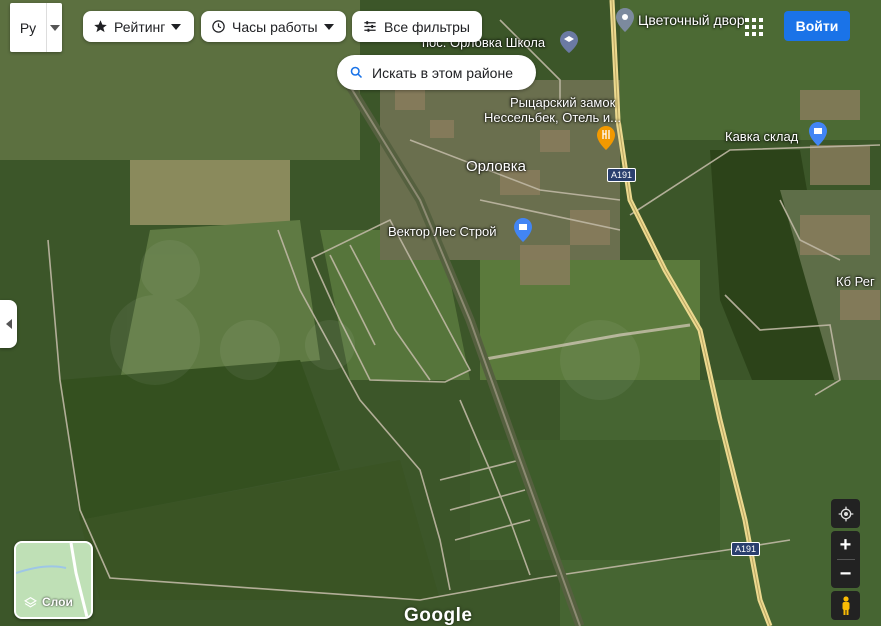 The image size is (881, 626). Describe the element at coordinates (818, 134) in the screenshot. I see `shop-pin-icon` at that location.